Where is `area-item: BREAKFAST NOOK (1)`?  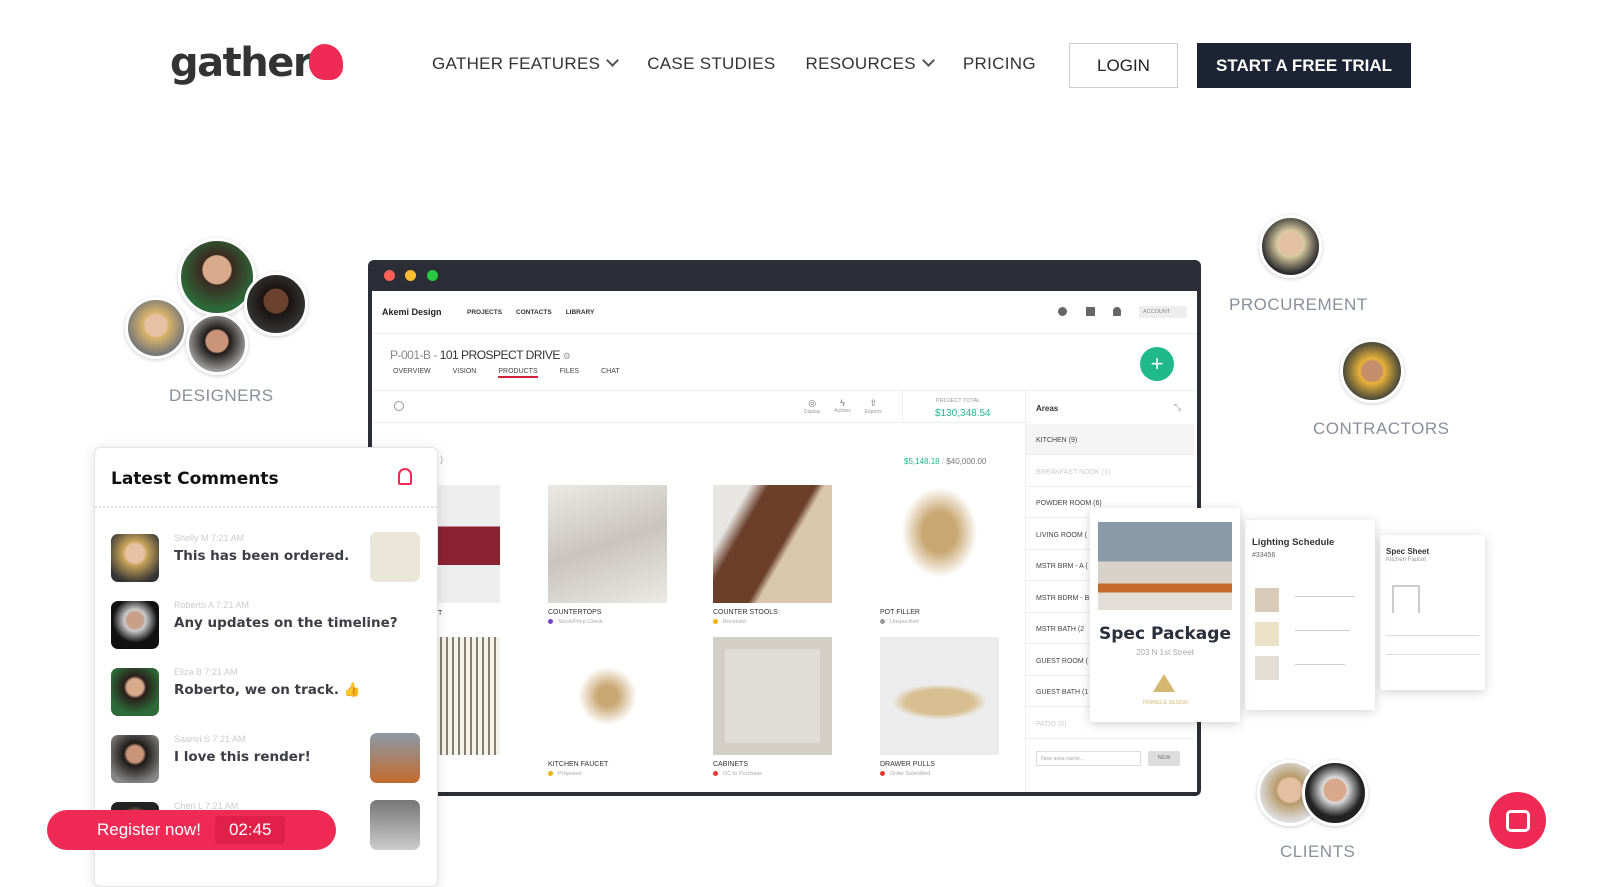
area-item: BREAKFAST NOOK (1) is located at coordinates (1110, 471).